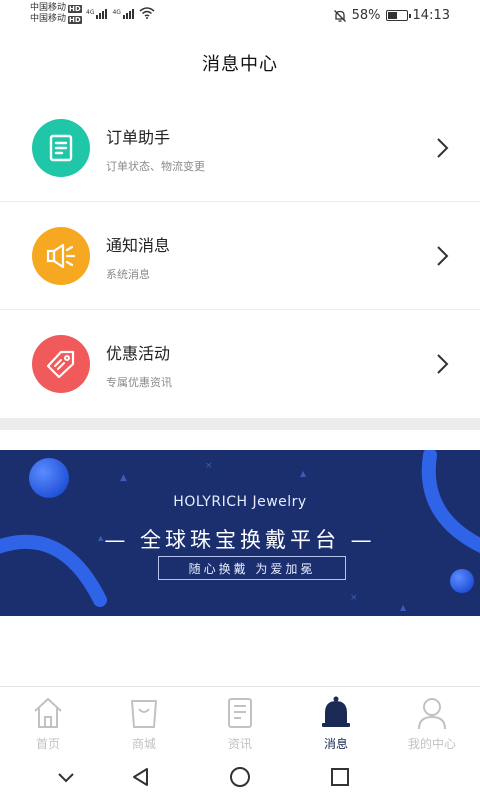 The height and width of the screenshot is (800, 480). What do you see at coordinates (240, 364) in the screenshot?
I see `message-item-promotions: 优惠活动 专属优惠资讯` at bounding box center [240, 364].